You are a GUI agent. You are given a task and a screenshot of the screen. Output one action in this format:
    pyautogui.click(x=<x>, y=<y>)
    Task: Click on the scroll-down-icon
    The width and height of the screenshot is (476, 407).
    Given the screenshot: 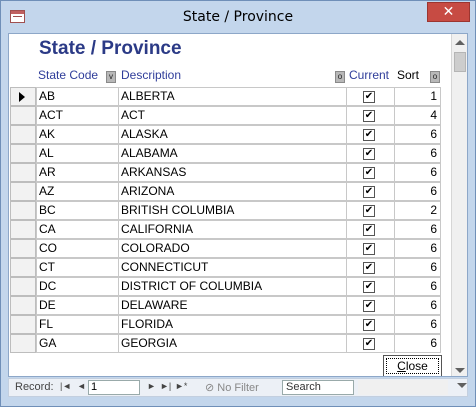 What is the action you would take?
    pyautogui.click(x=460, y=370)
    